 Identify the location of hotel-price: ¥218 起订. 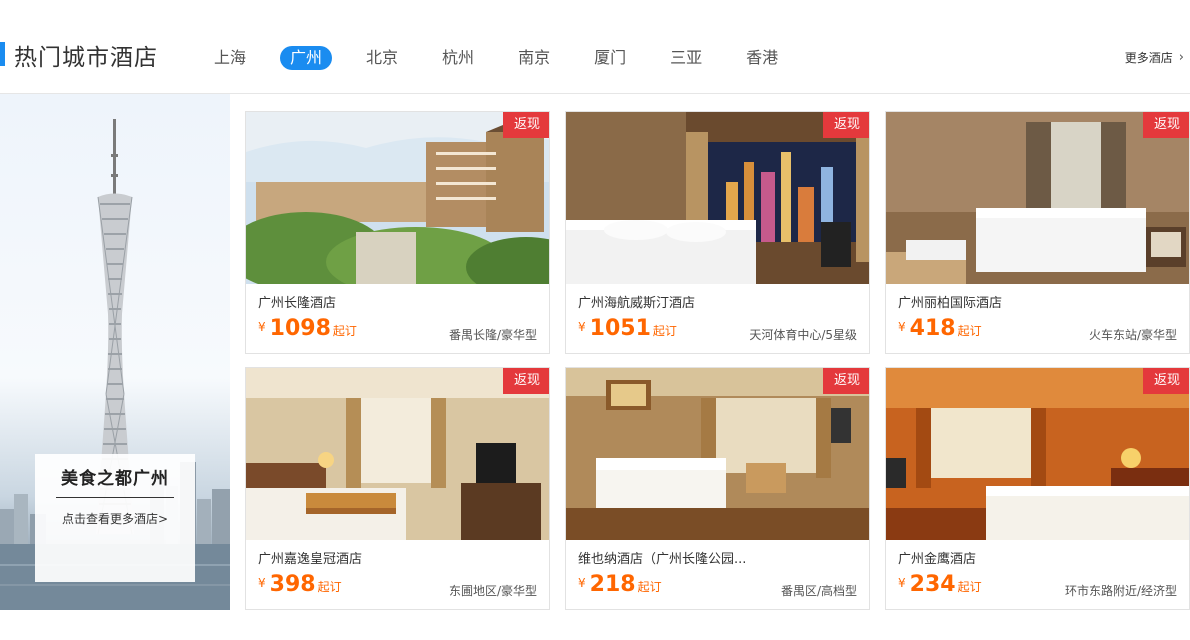
(620, 584).